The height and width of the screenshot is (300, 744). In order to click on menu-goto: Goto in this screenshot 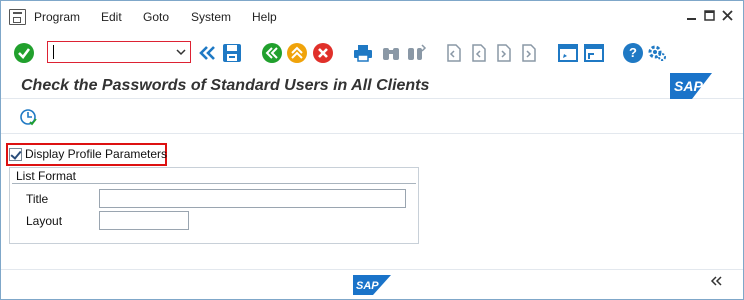, I will do `click(156, 17)`.